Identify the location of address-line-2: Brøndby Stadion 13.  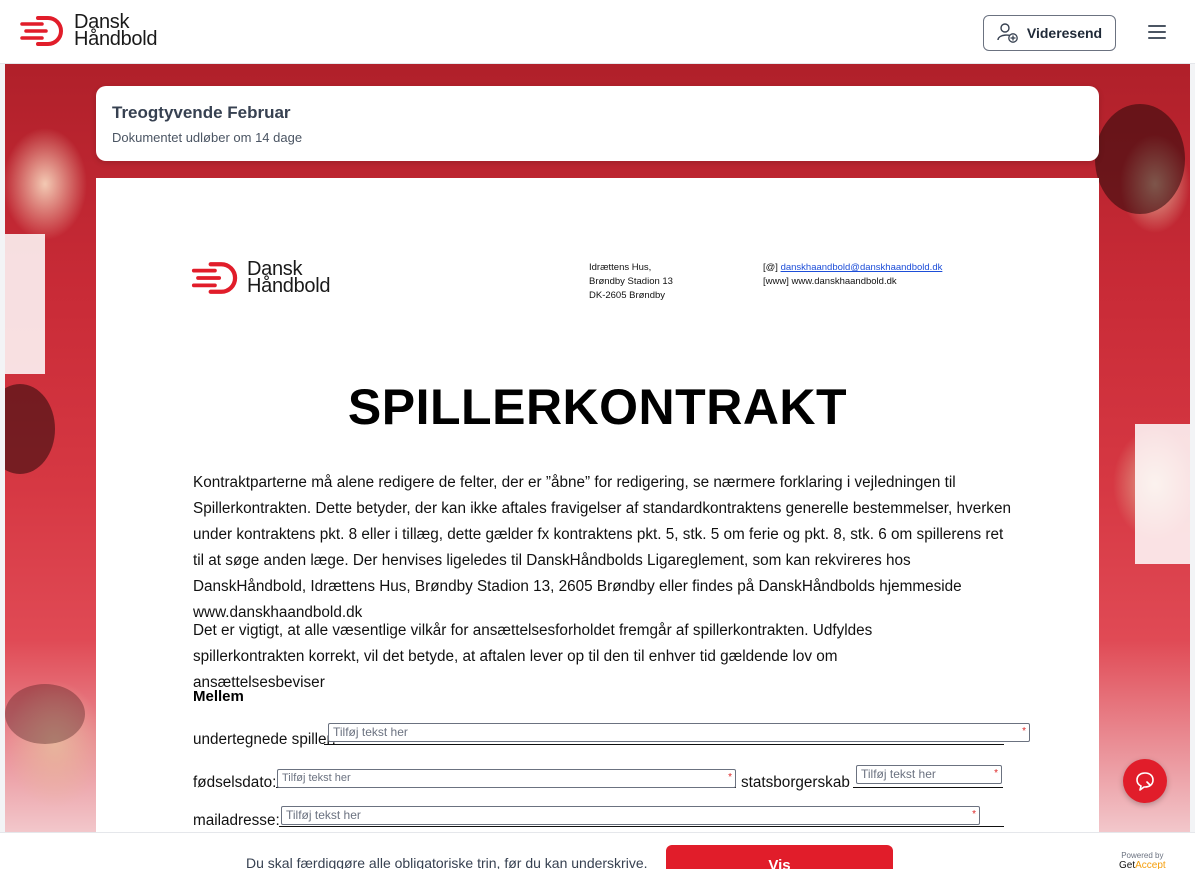
(631, 281).